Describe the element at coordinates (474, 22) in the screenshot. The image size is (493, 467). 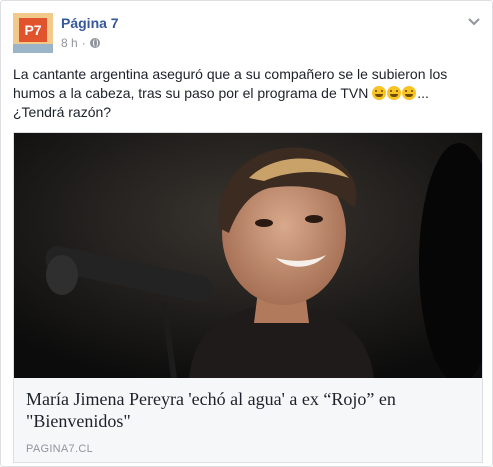
I see `chevron-down-icon` at that location.